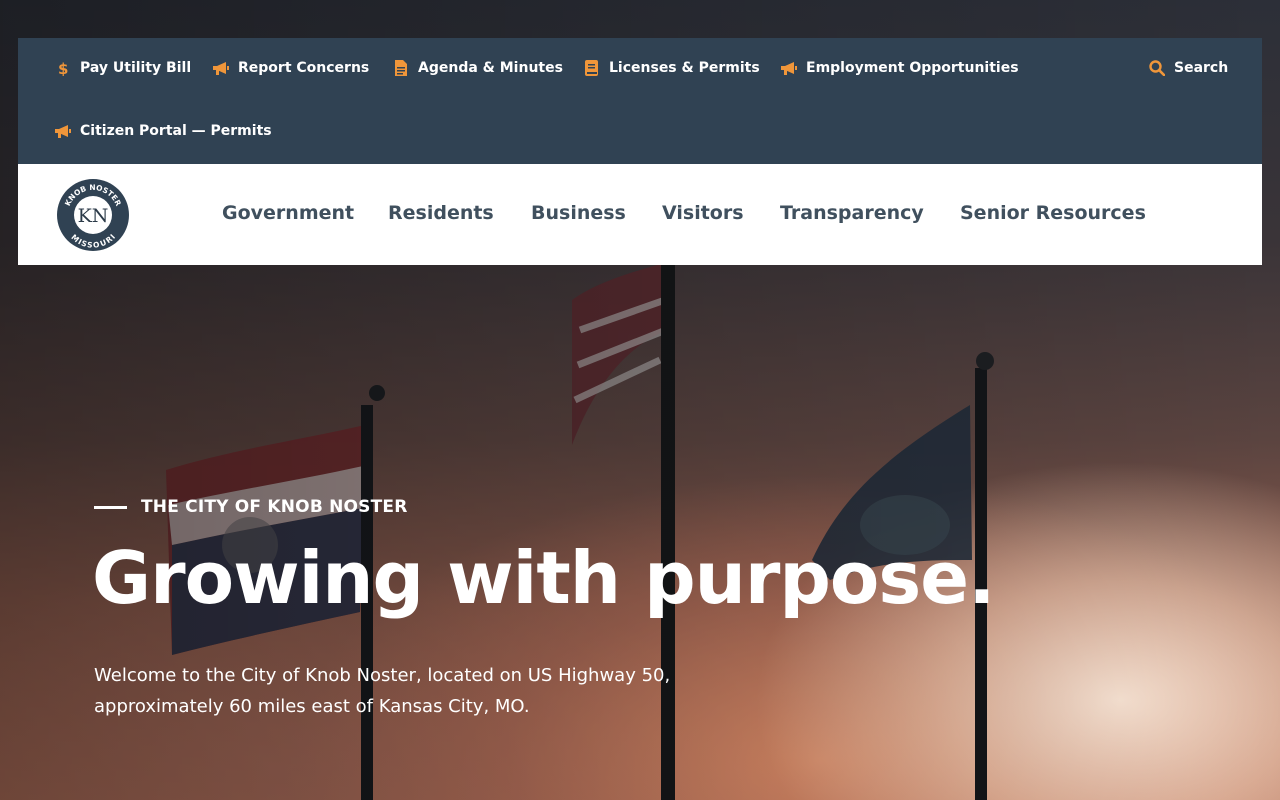  What do you see at coordinates (110, 507) in the screenshot?
I see `eyebrow-rule` at bounding box center [110, 507].